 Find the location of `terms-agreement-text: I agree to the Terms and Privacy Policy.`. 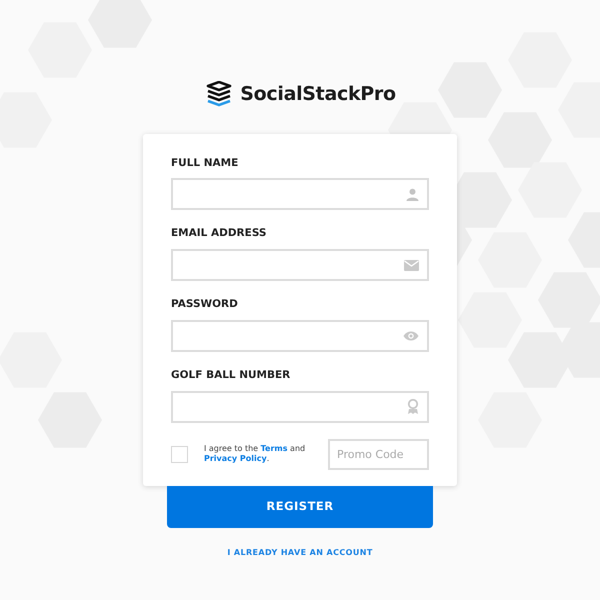

terms-agreement-text: I agree to the Terms and Privacy Policy. is located at coordinates (255, 454).